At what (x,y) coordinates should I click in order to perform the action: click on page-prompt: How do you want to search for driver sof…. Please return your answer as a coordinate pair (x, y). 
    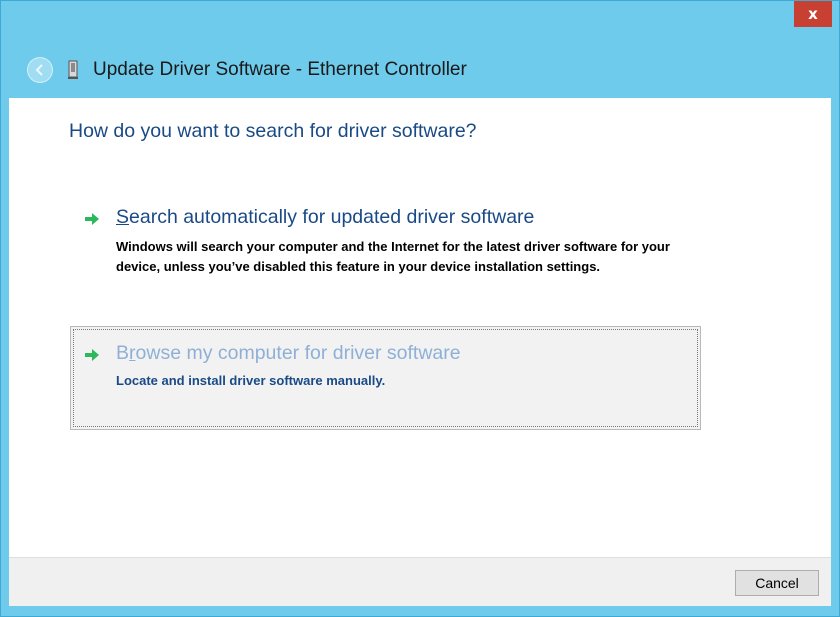
    Looking at the image, I should click on (273, 131).